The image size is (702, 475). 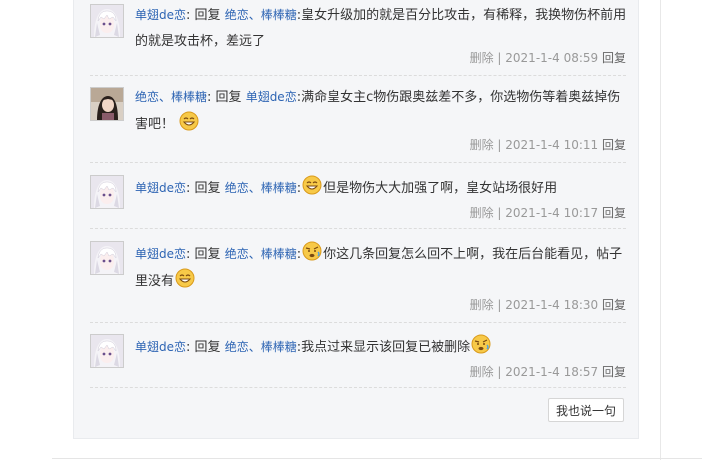 I want to click on page-right-border, so click(x=660, y=230).